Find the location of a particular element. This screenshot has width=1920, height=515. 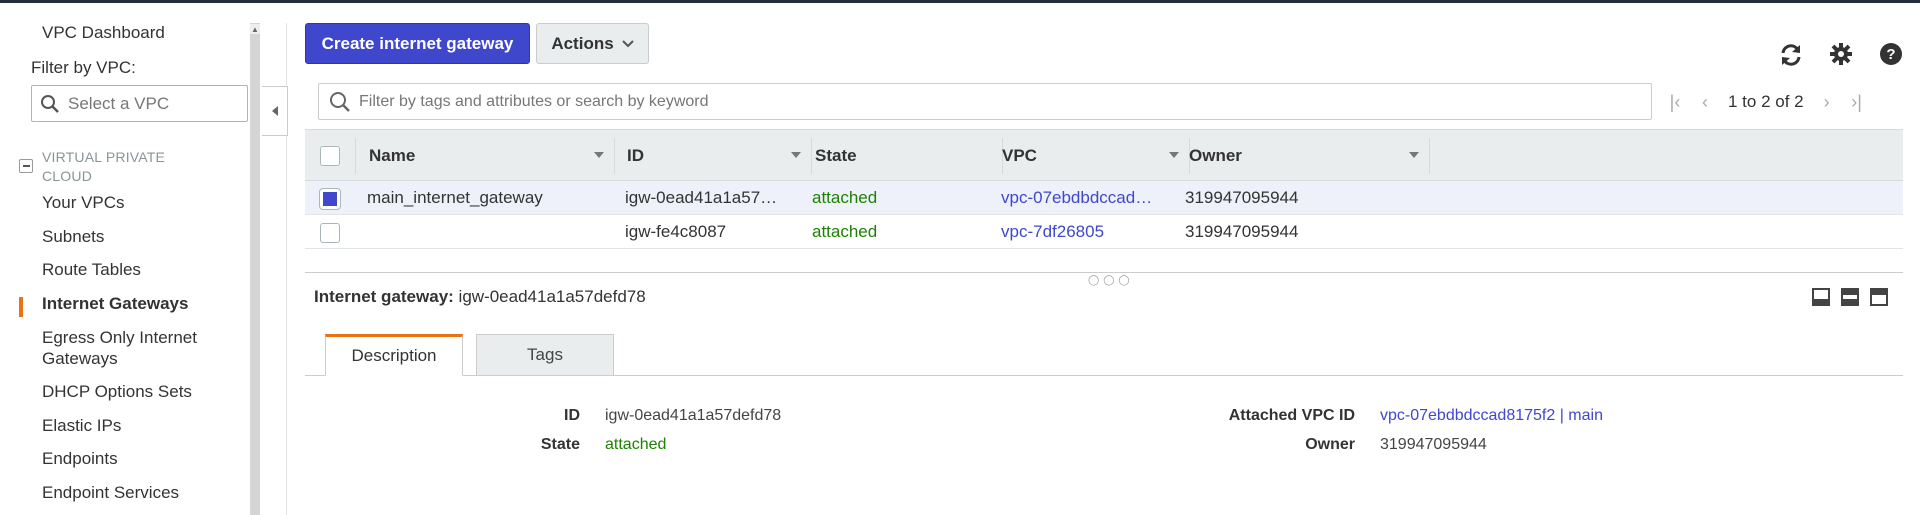

sidebar-item-dhcp-options-sets: DHCP Options Sets is located at coordinates (117, 392).